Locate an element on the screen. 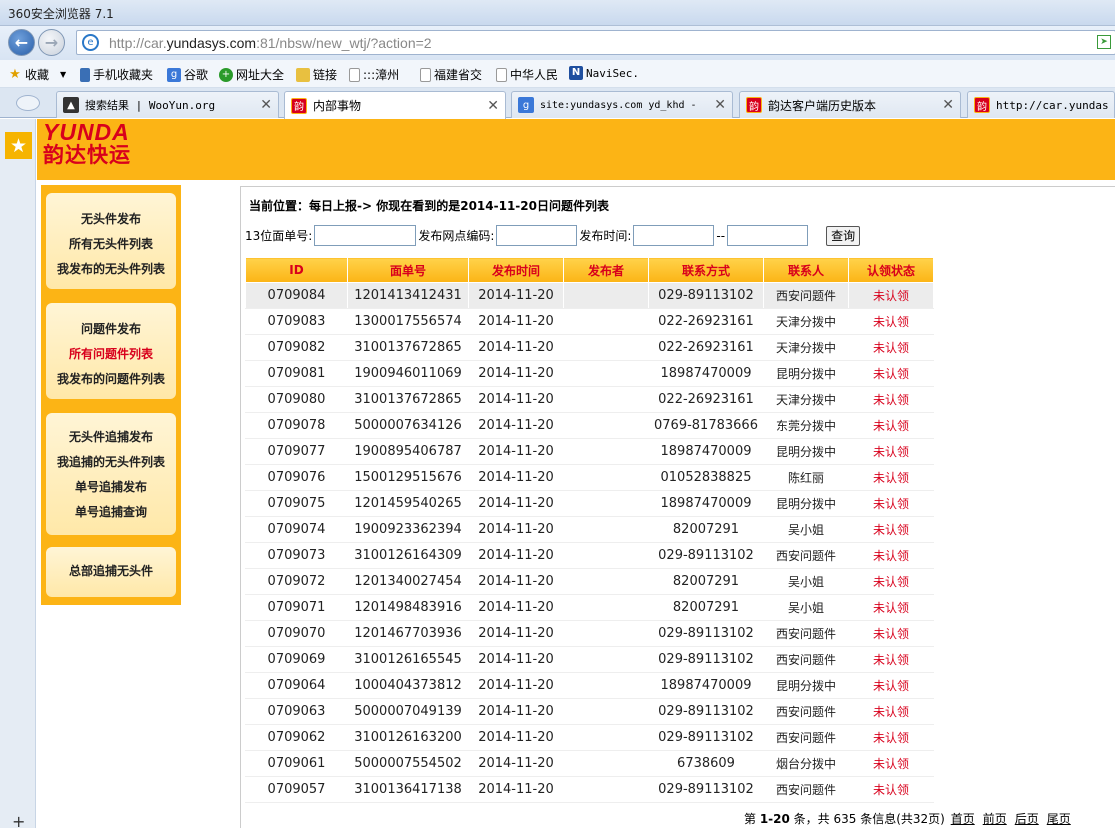 This screenshot has height=828, width=1115. menu-all-headless-list: 所有无头件列表 is located at coordinates (111, 244).